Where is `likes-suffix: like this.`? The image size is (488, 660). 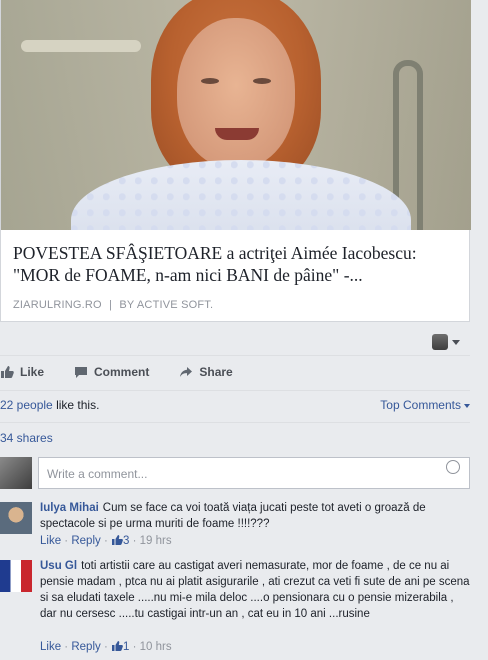 likes-suffix: like this. is located at coordinates (78, 405).